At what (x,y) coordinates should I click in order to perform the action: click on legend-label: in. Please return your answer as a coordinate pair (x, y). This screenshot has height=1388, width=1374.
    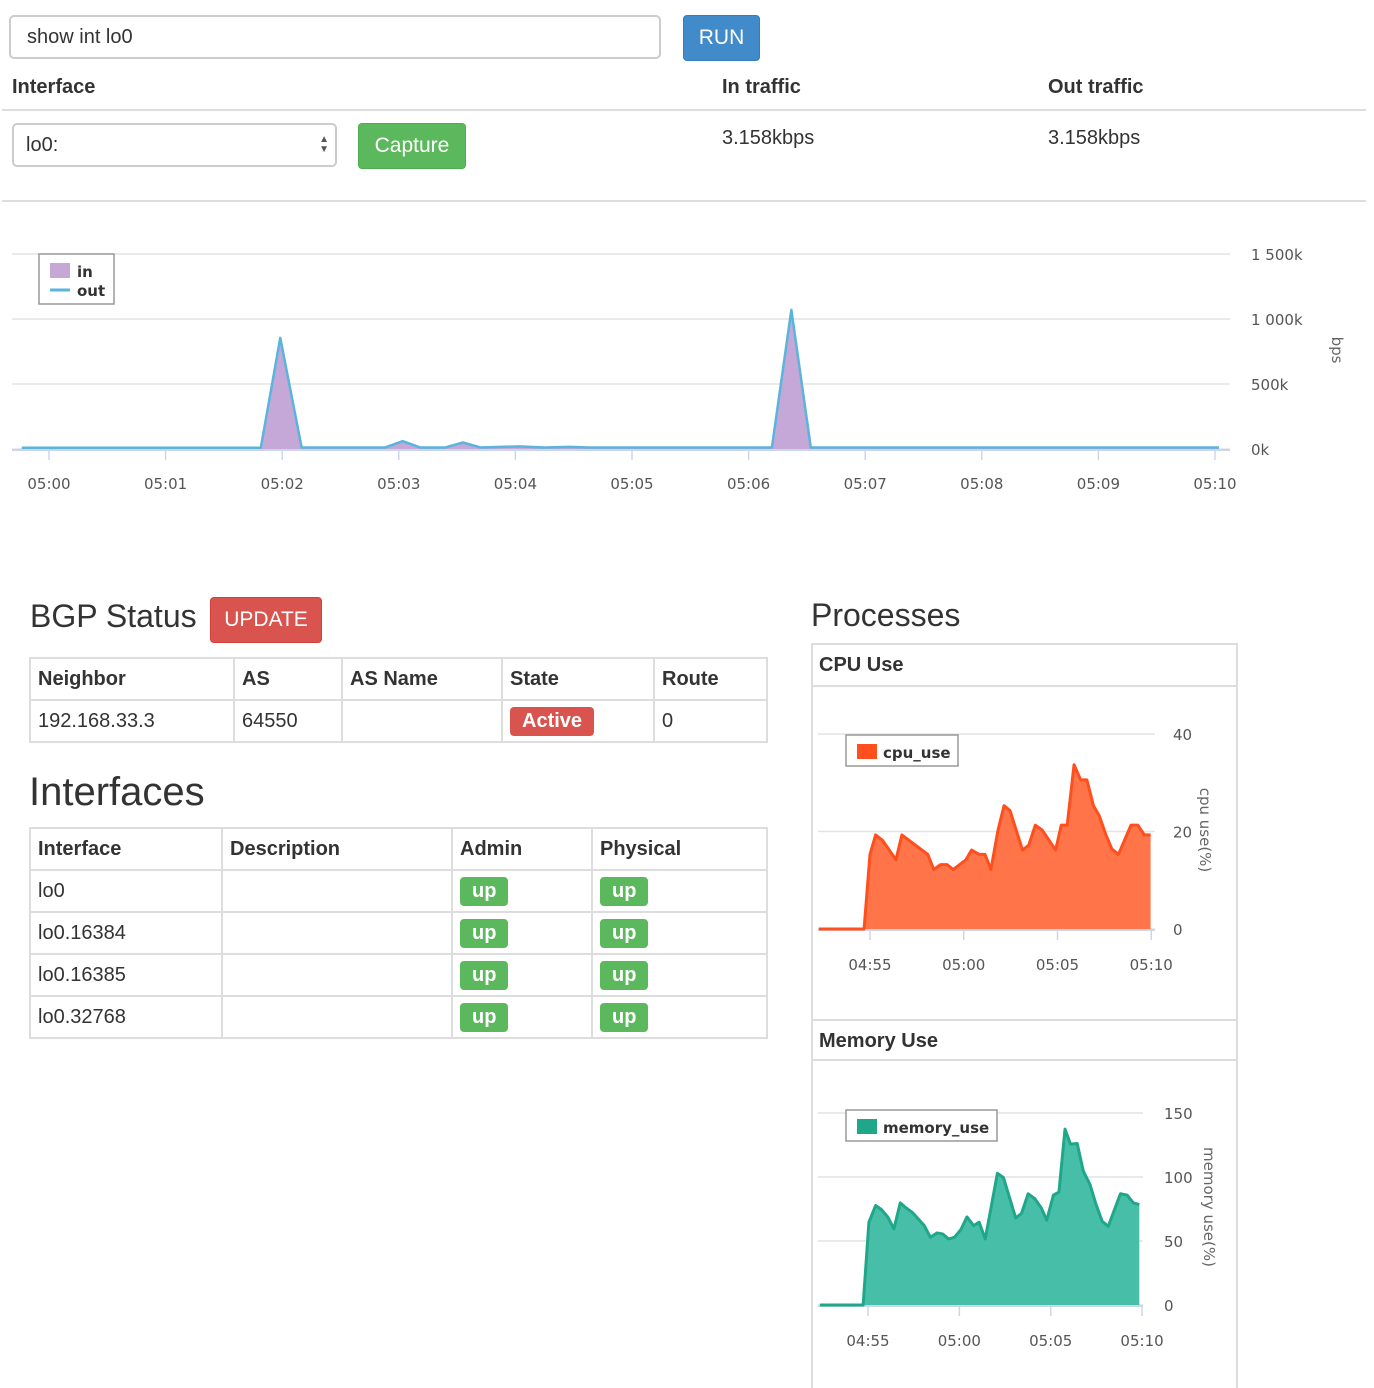
    Looking at the image, I should click on (85, 272).